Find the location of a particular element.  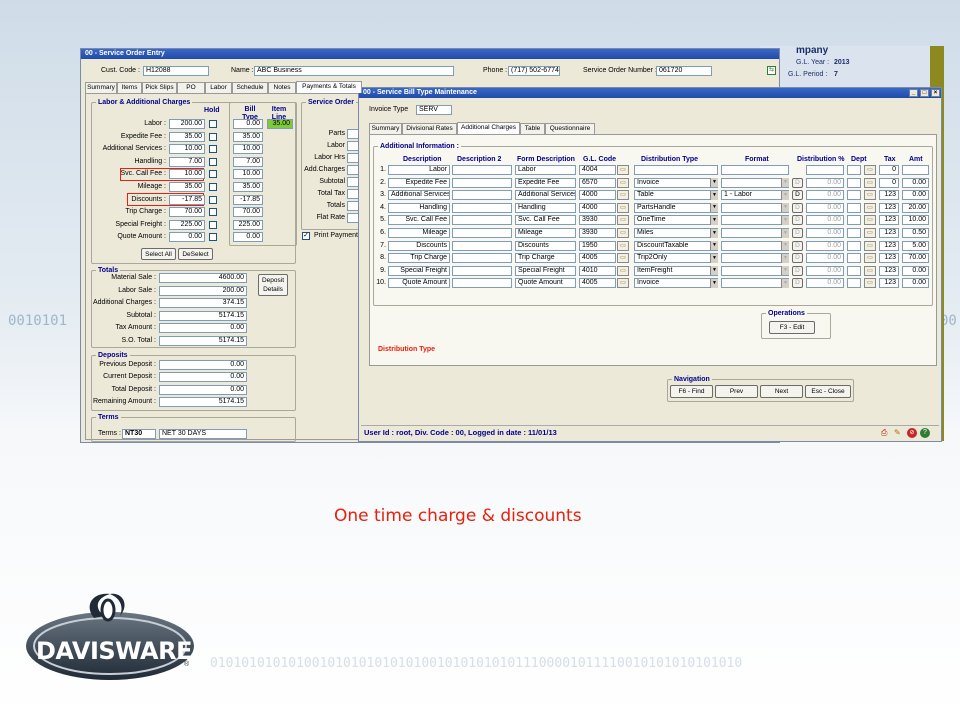

amt-field: 0.50 is located at coordinates (915, 233).